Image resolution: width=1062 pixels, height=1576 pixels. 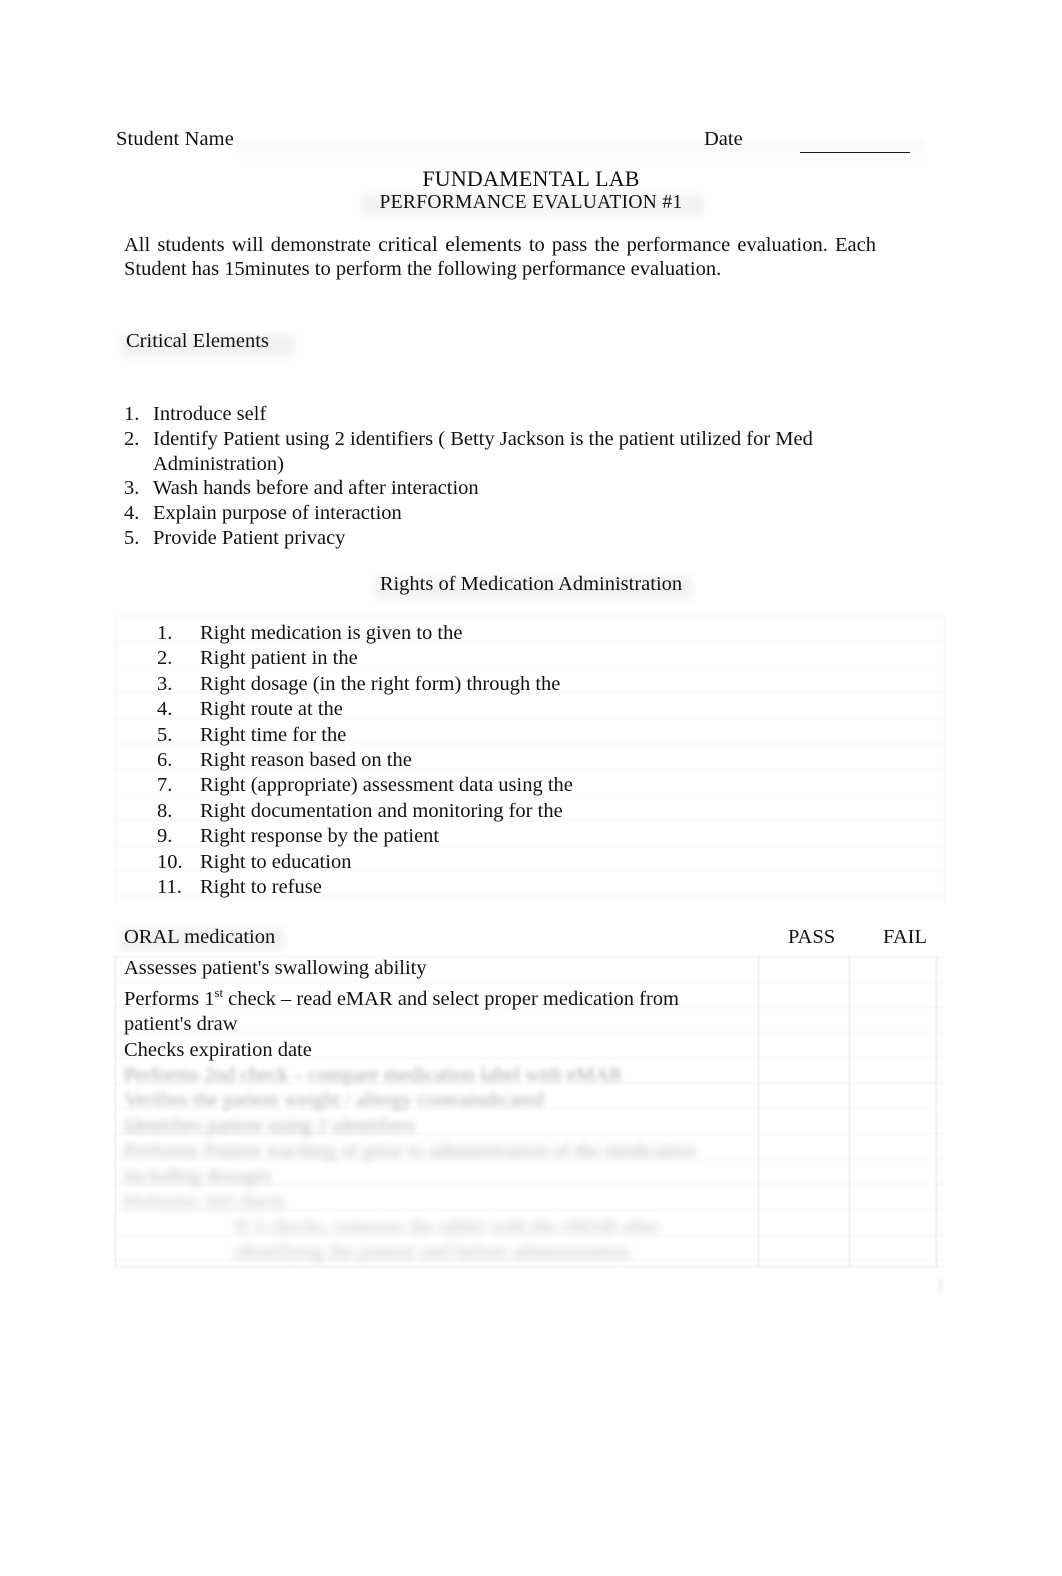 What do you see at coordinates (165, 760) in the screenshot?
I see `list-item-number: 6.` at bounding box center [165, 760].